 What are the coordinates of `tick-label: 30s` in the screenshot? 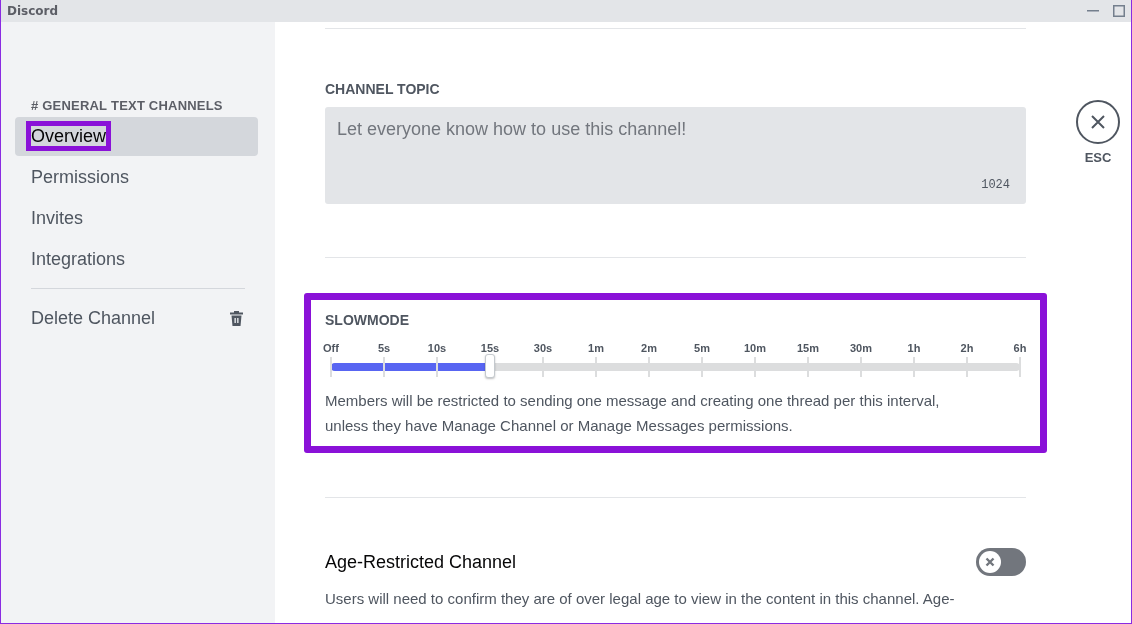 It's located at (543, 348).